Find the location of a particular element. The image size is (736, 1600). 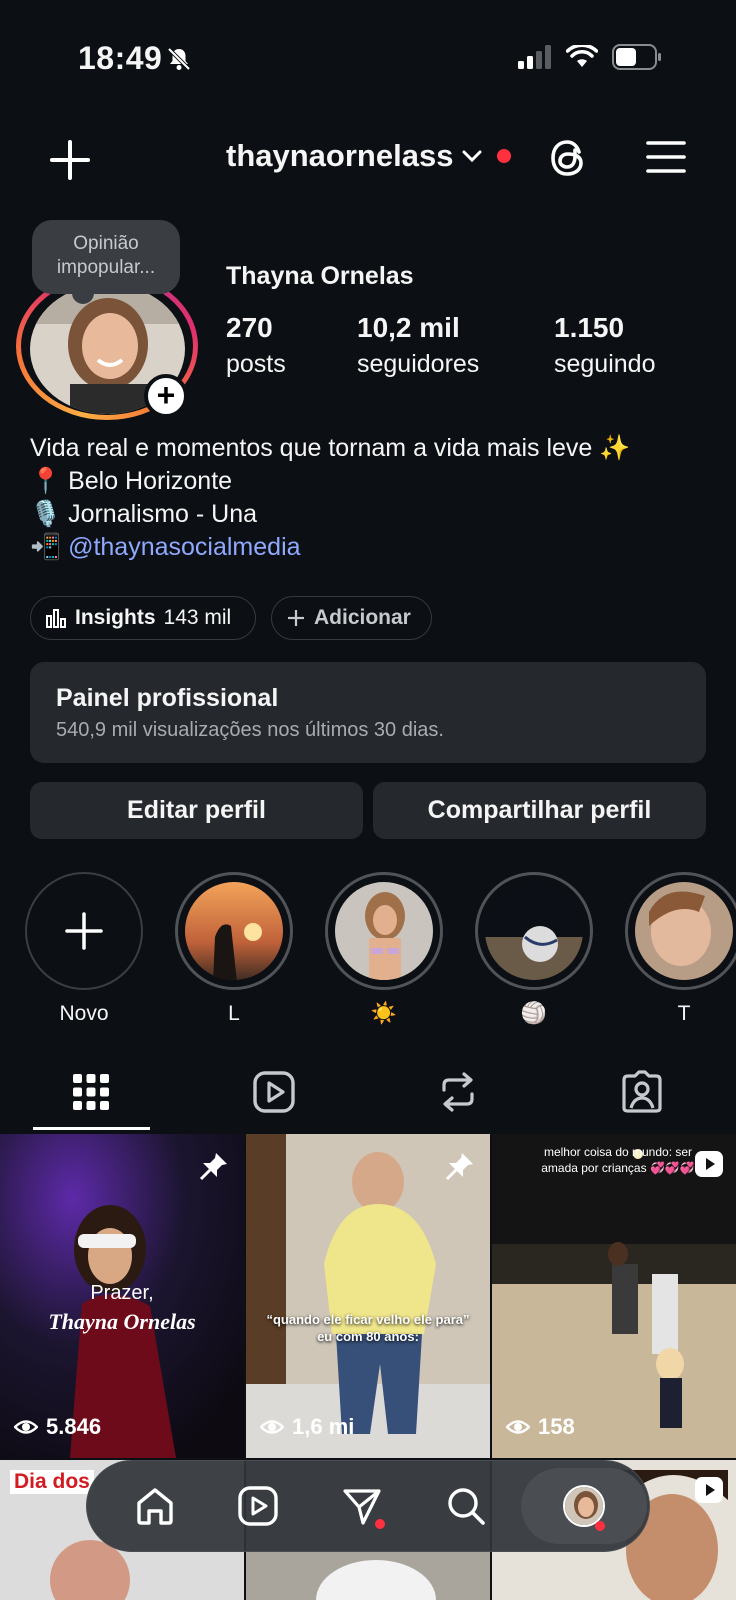

insights-chip: Insights 143 mil is located at coordinates (143, 618).